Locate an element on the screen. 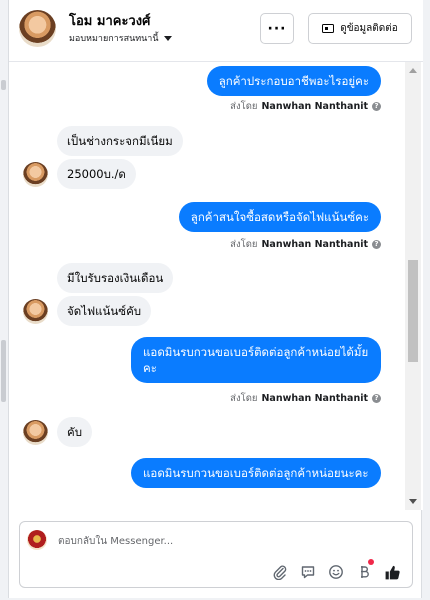 The image size is (430, 600). message-bubble-incoming: 25000บ./ด is located at coordinates (96, 174).